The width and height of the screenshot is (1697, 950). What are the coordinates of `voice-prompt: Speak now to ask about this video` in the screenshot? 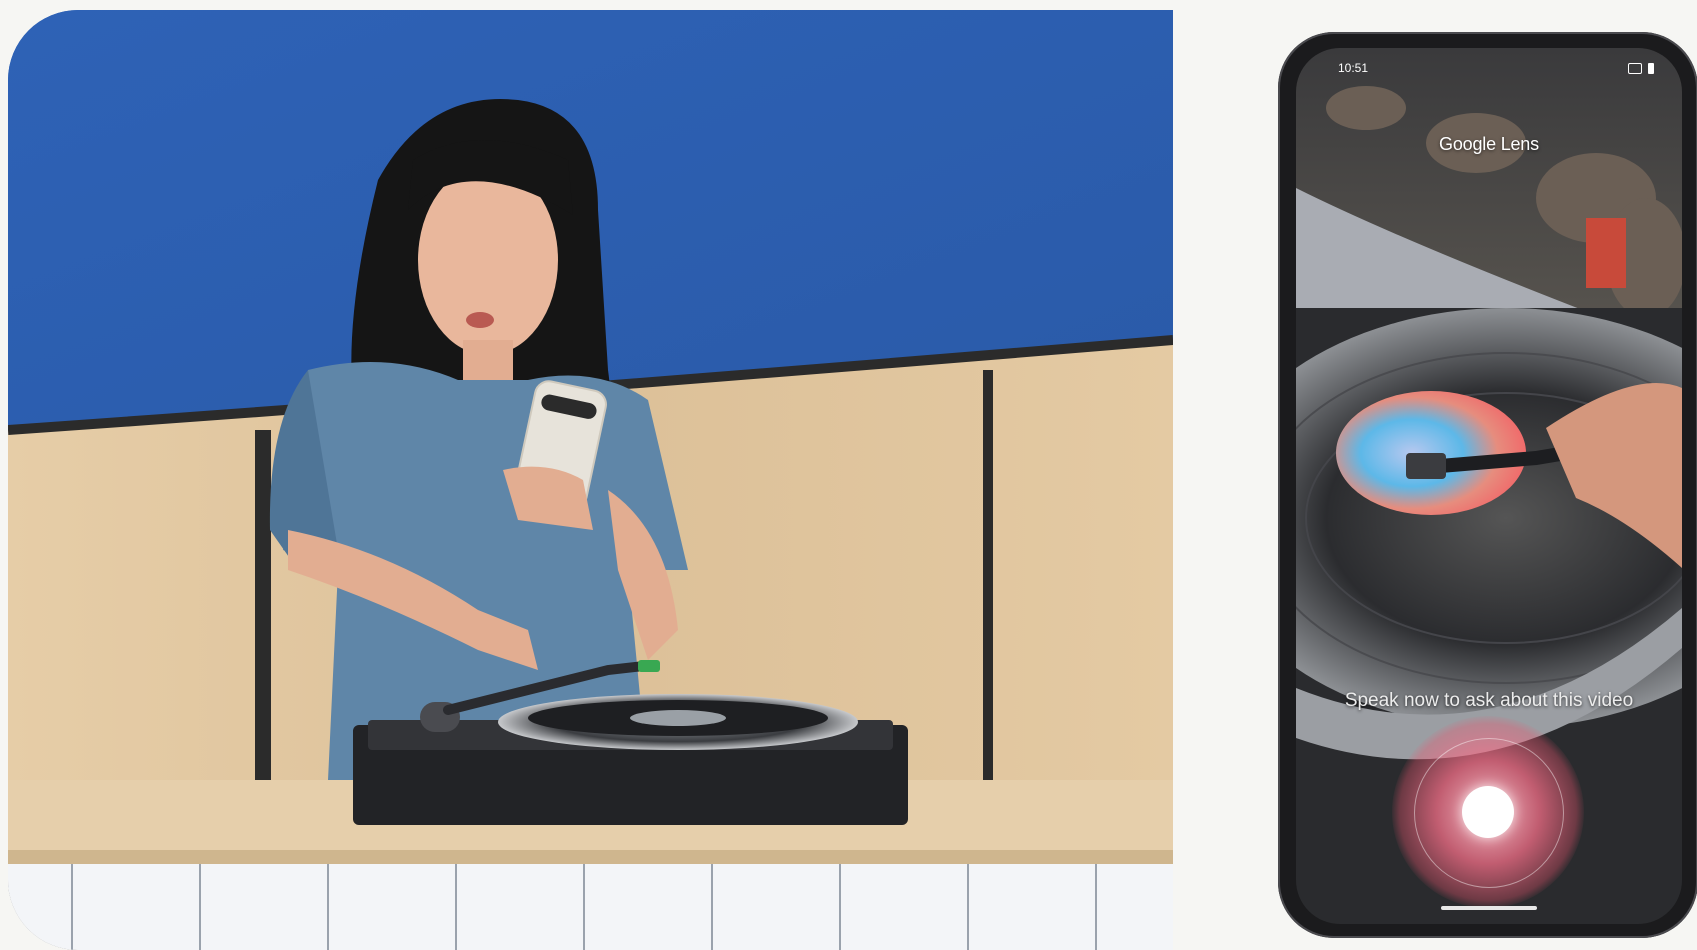 It's located at (1489, 700).